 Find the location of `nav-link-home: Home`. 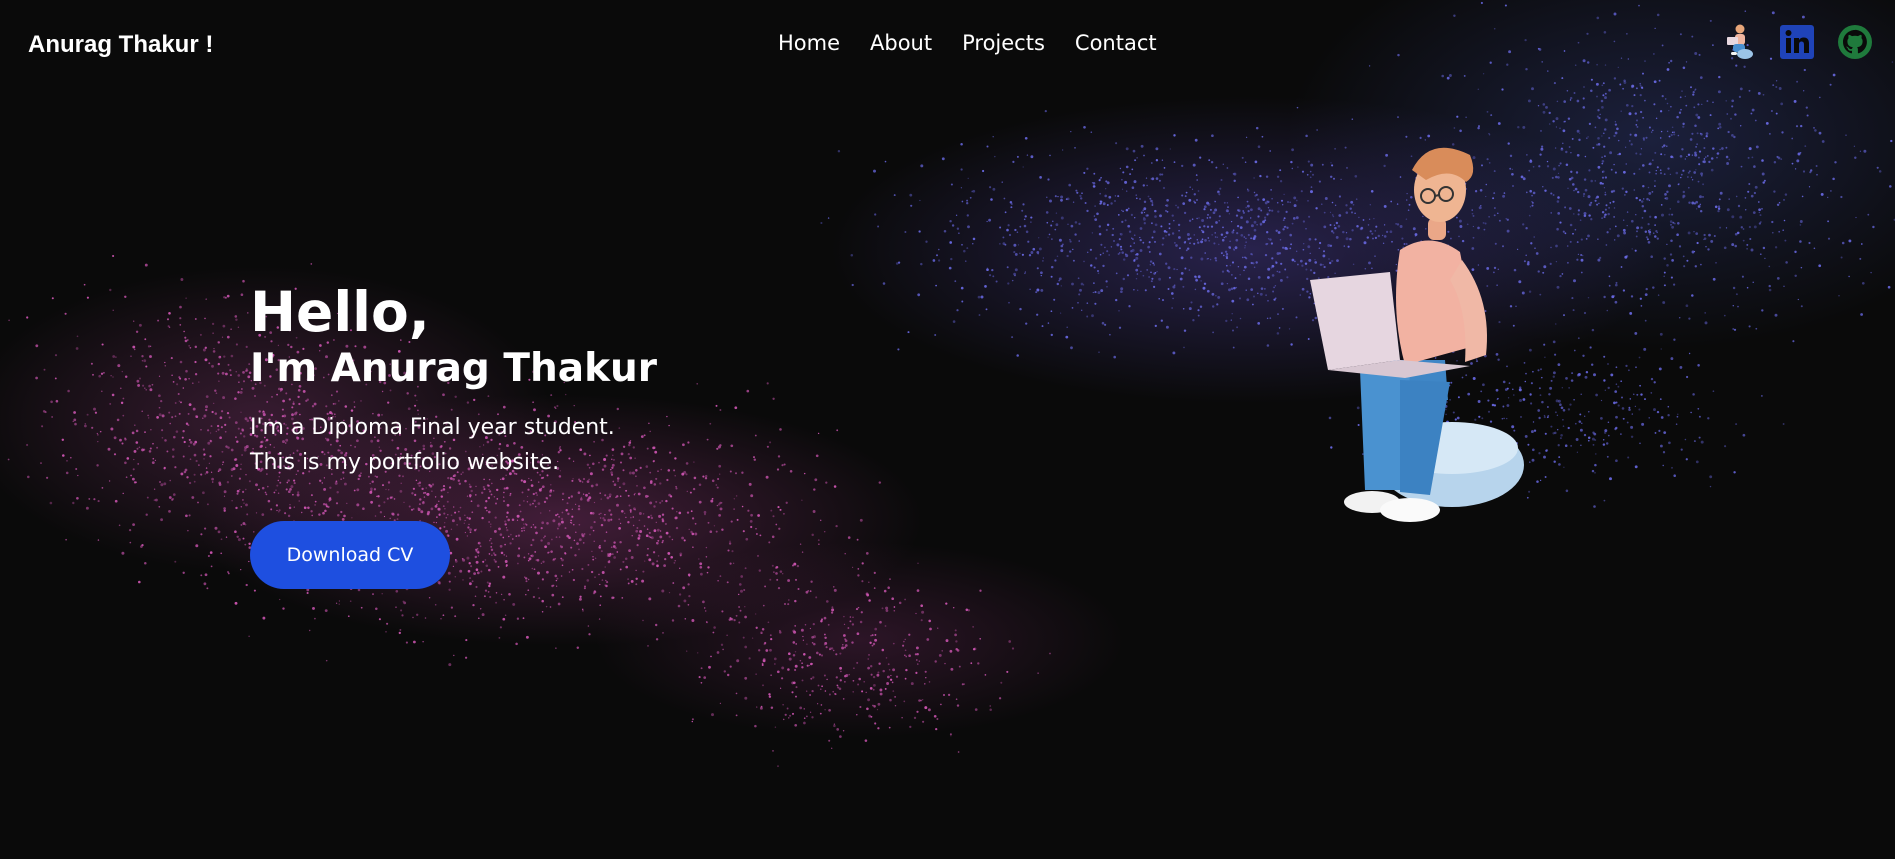

nav-link-home: Home is located at coordinates (809, 43).